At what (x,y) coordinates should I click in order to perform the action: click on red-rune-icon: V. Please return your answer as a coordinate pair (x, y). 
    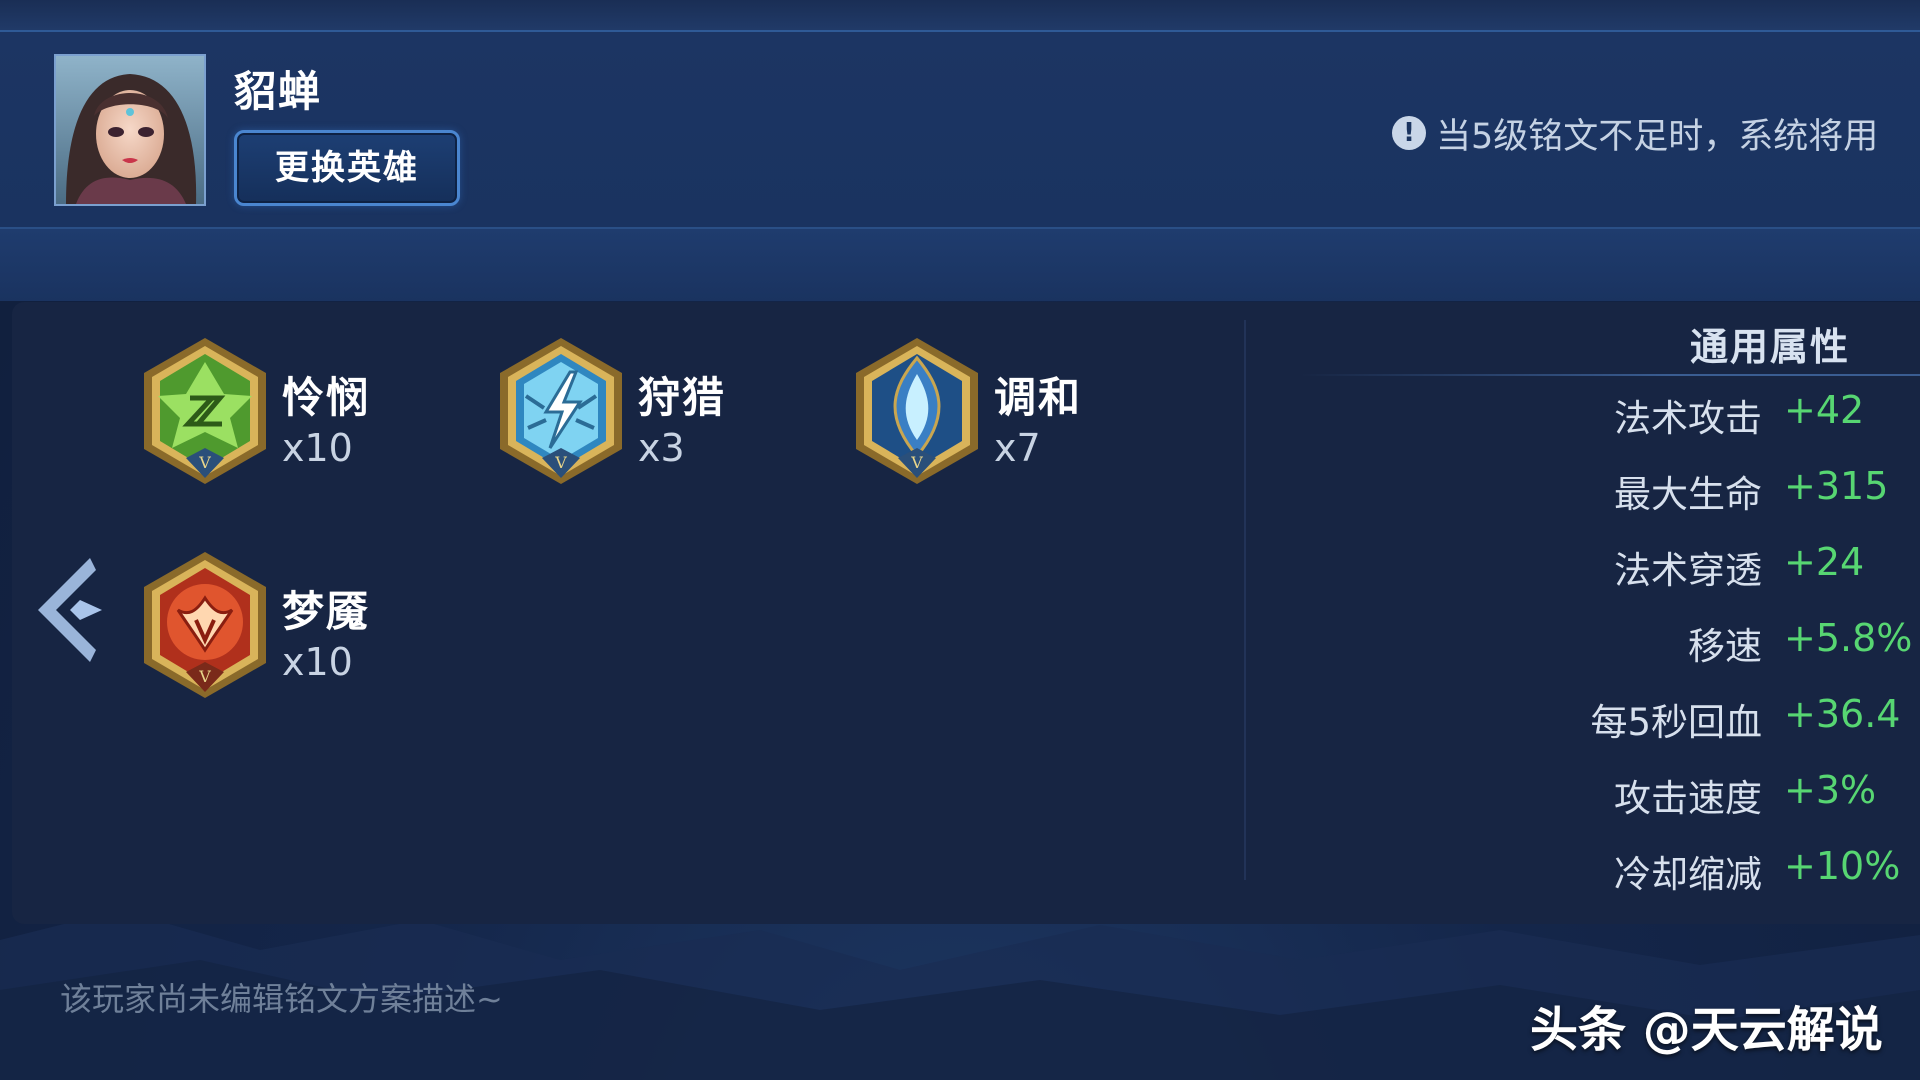
    Looking at the image, I should click on (205, 625).